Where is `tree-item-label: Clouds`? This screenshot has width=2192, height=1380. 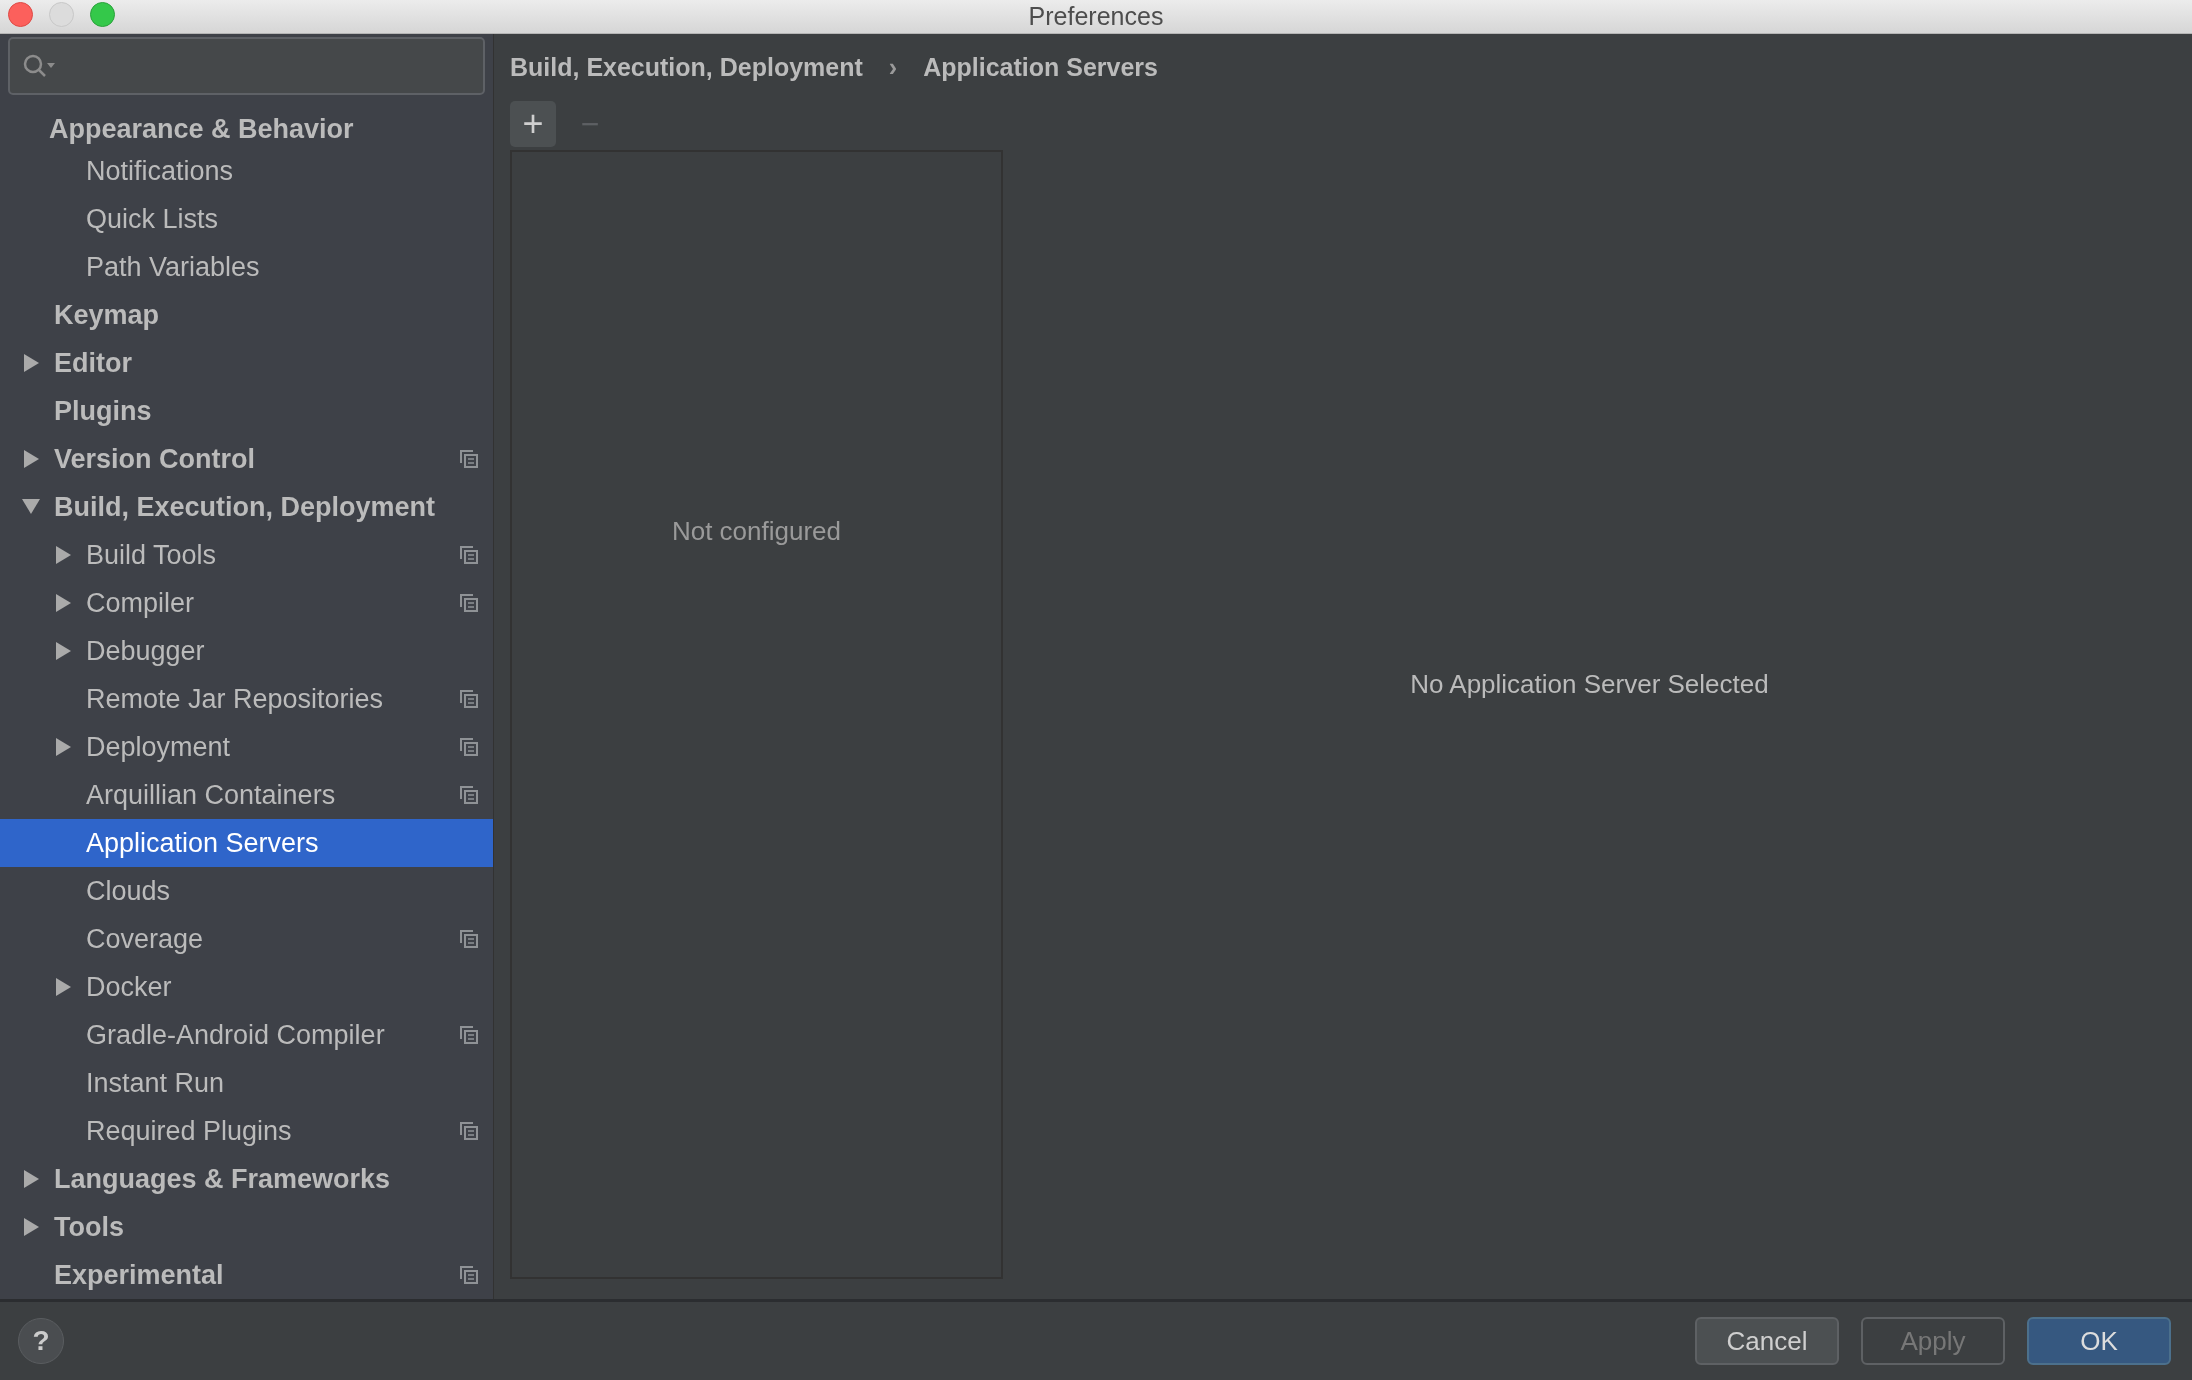
tree-item-label: Clouds is located at coordinates (129, 891).